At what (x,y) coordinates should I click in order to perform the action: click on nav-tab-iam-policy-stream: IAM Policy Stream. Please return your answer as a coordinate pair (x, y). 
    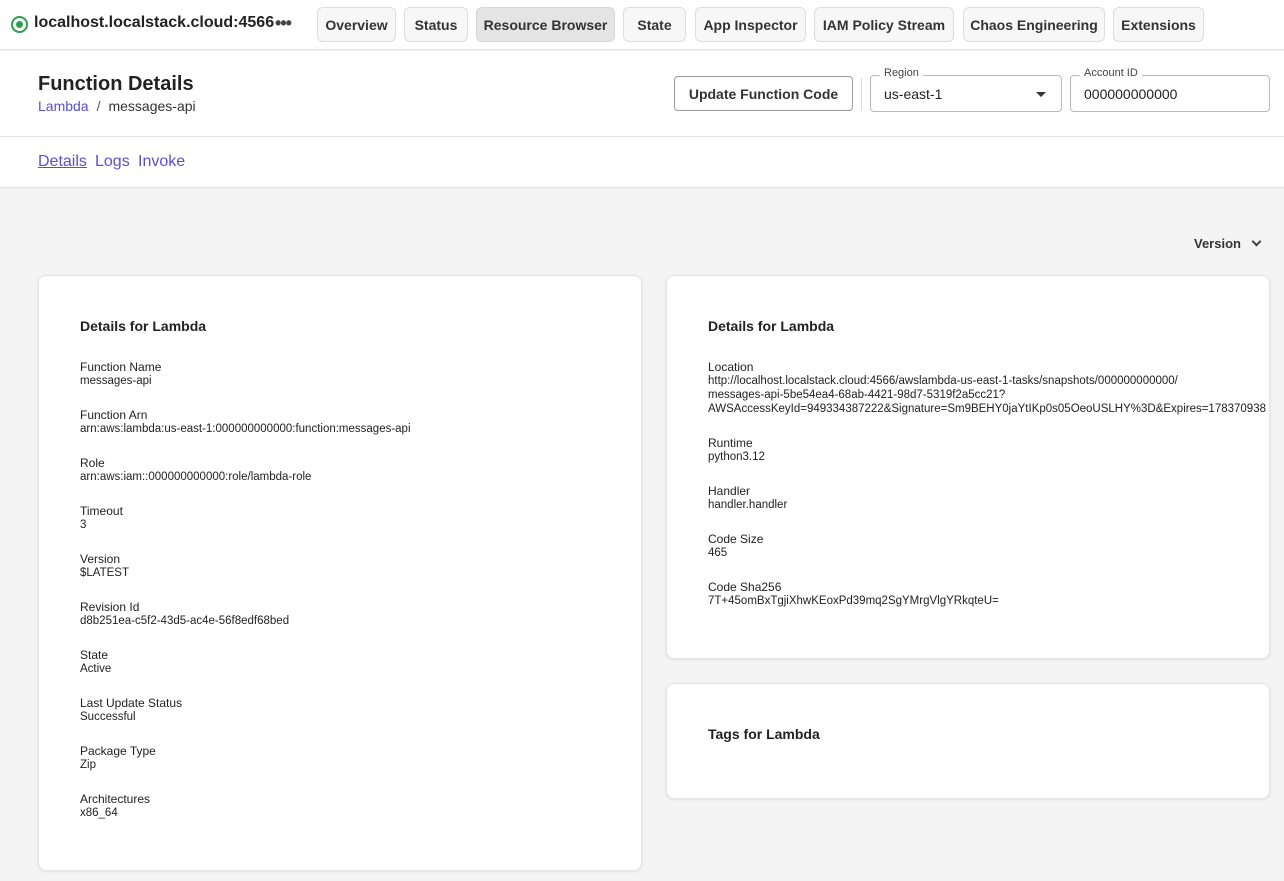
    Looking at the image, I should click on (884, 24).